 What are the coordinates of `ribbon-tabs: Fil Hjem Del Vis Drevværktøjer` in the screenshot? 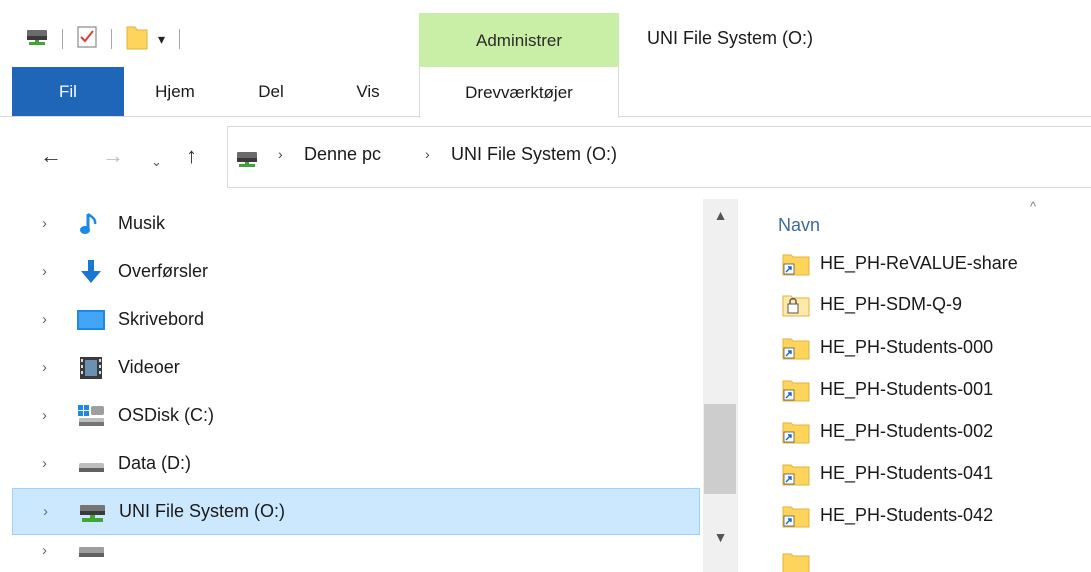 It's located at (545, 92).